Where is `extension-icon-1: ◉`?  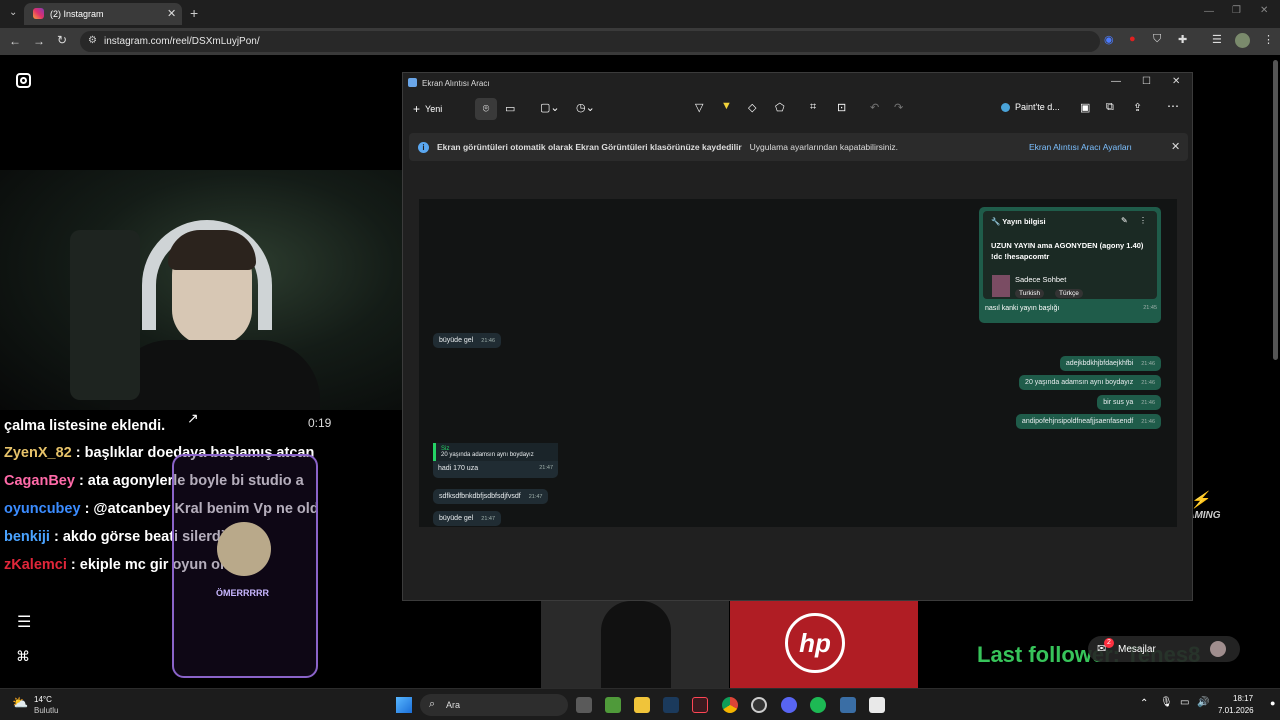
extension-icon-1: ◉ is located at coordinates (1109, 39).